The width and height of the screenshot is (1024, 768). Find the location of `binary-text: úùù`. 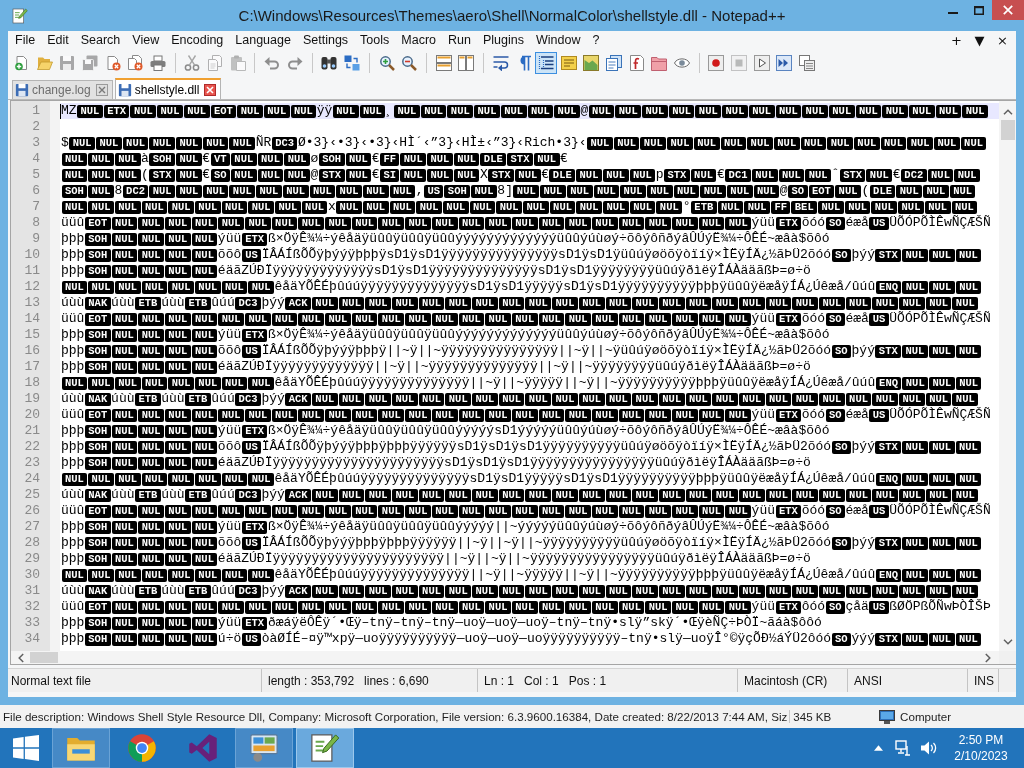

binary-text: úùù is located at coordinates (73, 591).